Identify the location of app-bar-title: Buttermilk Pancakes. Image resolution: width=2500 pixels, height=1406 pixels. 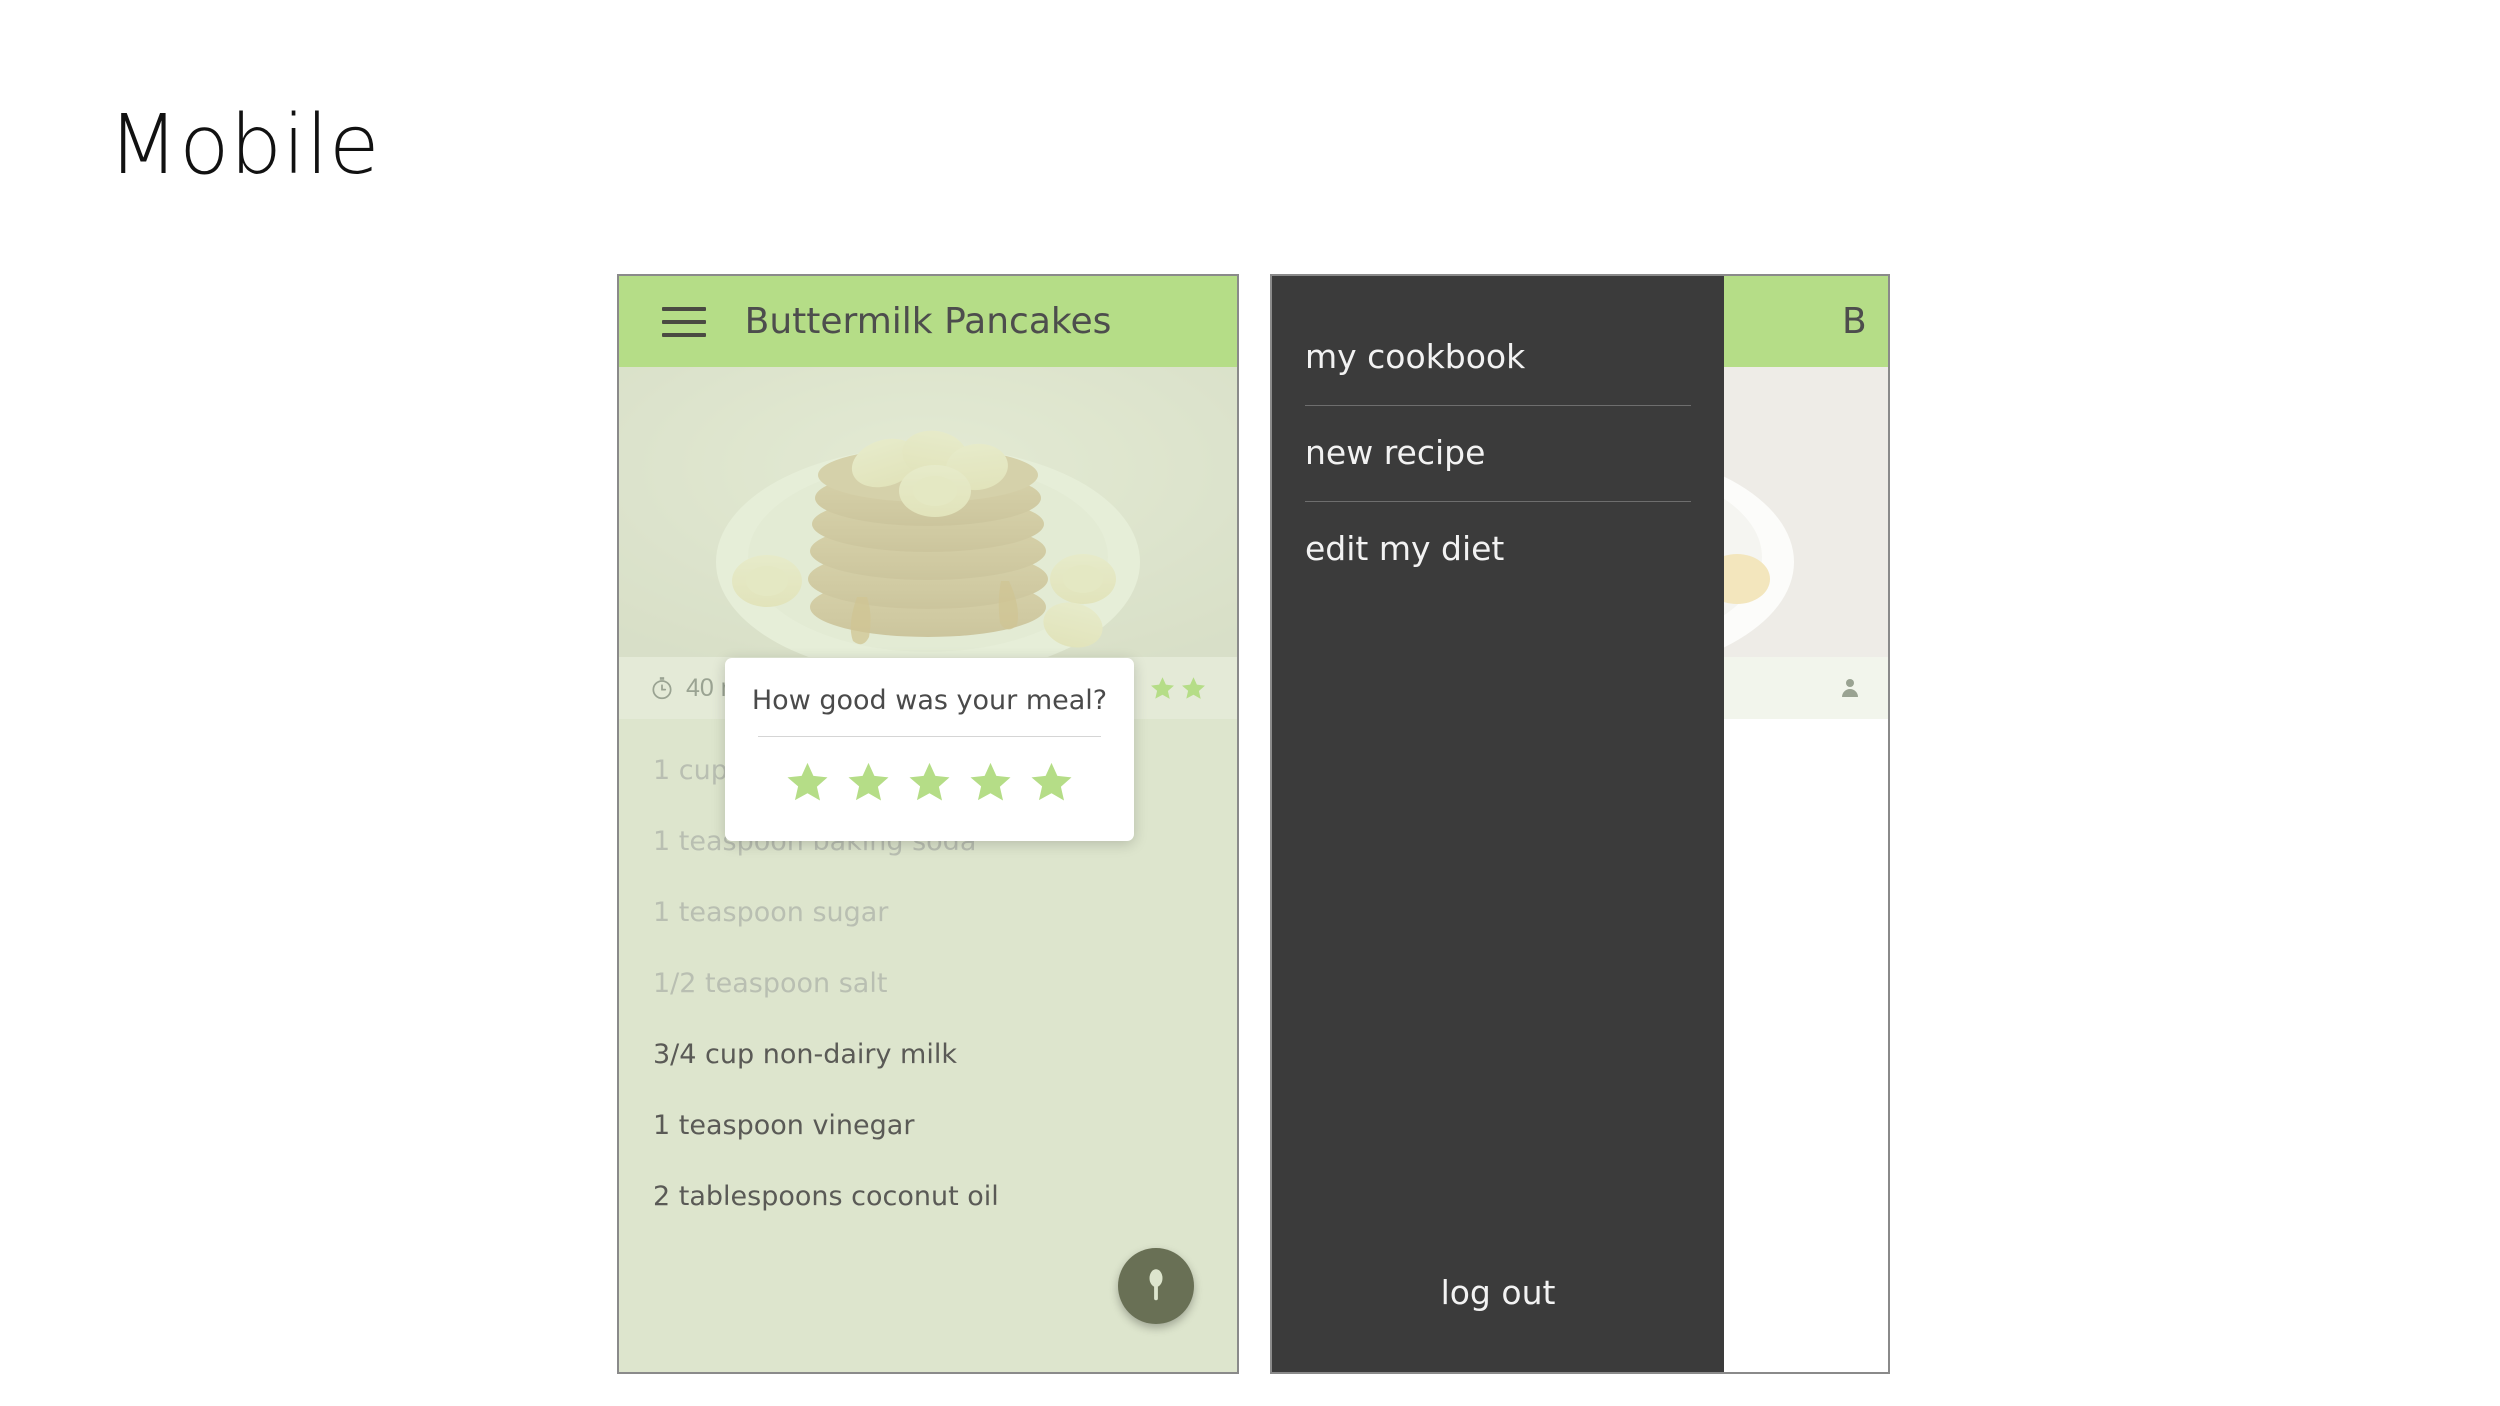
(928, 321).